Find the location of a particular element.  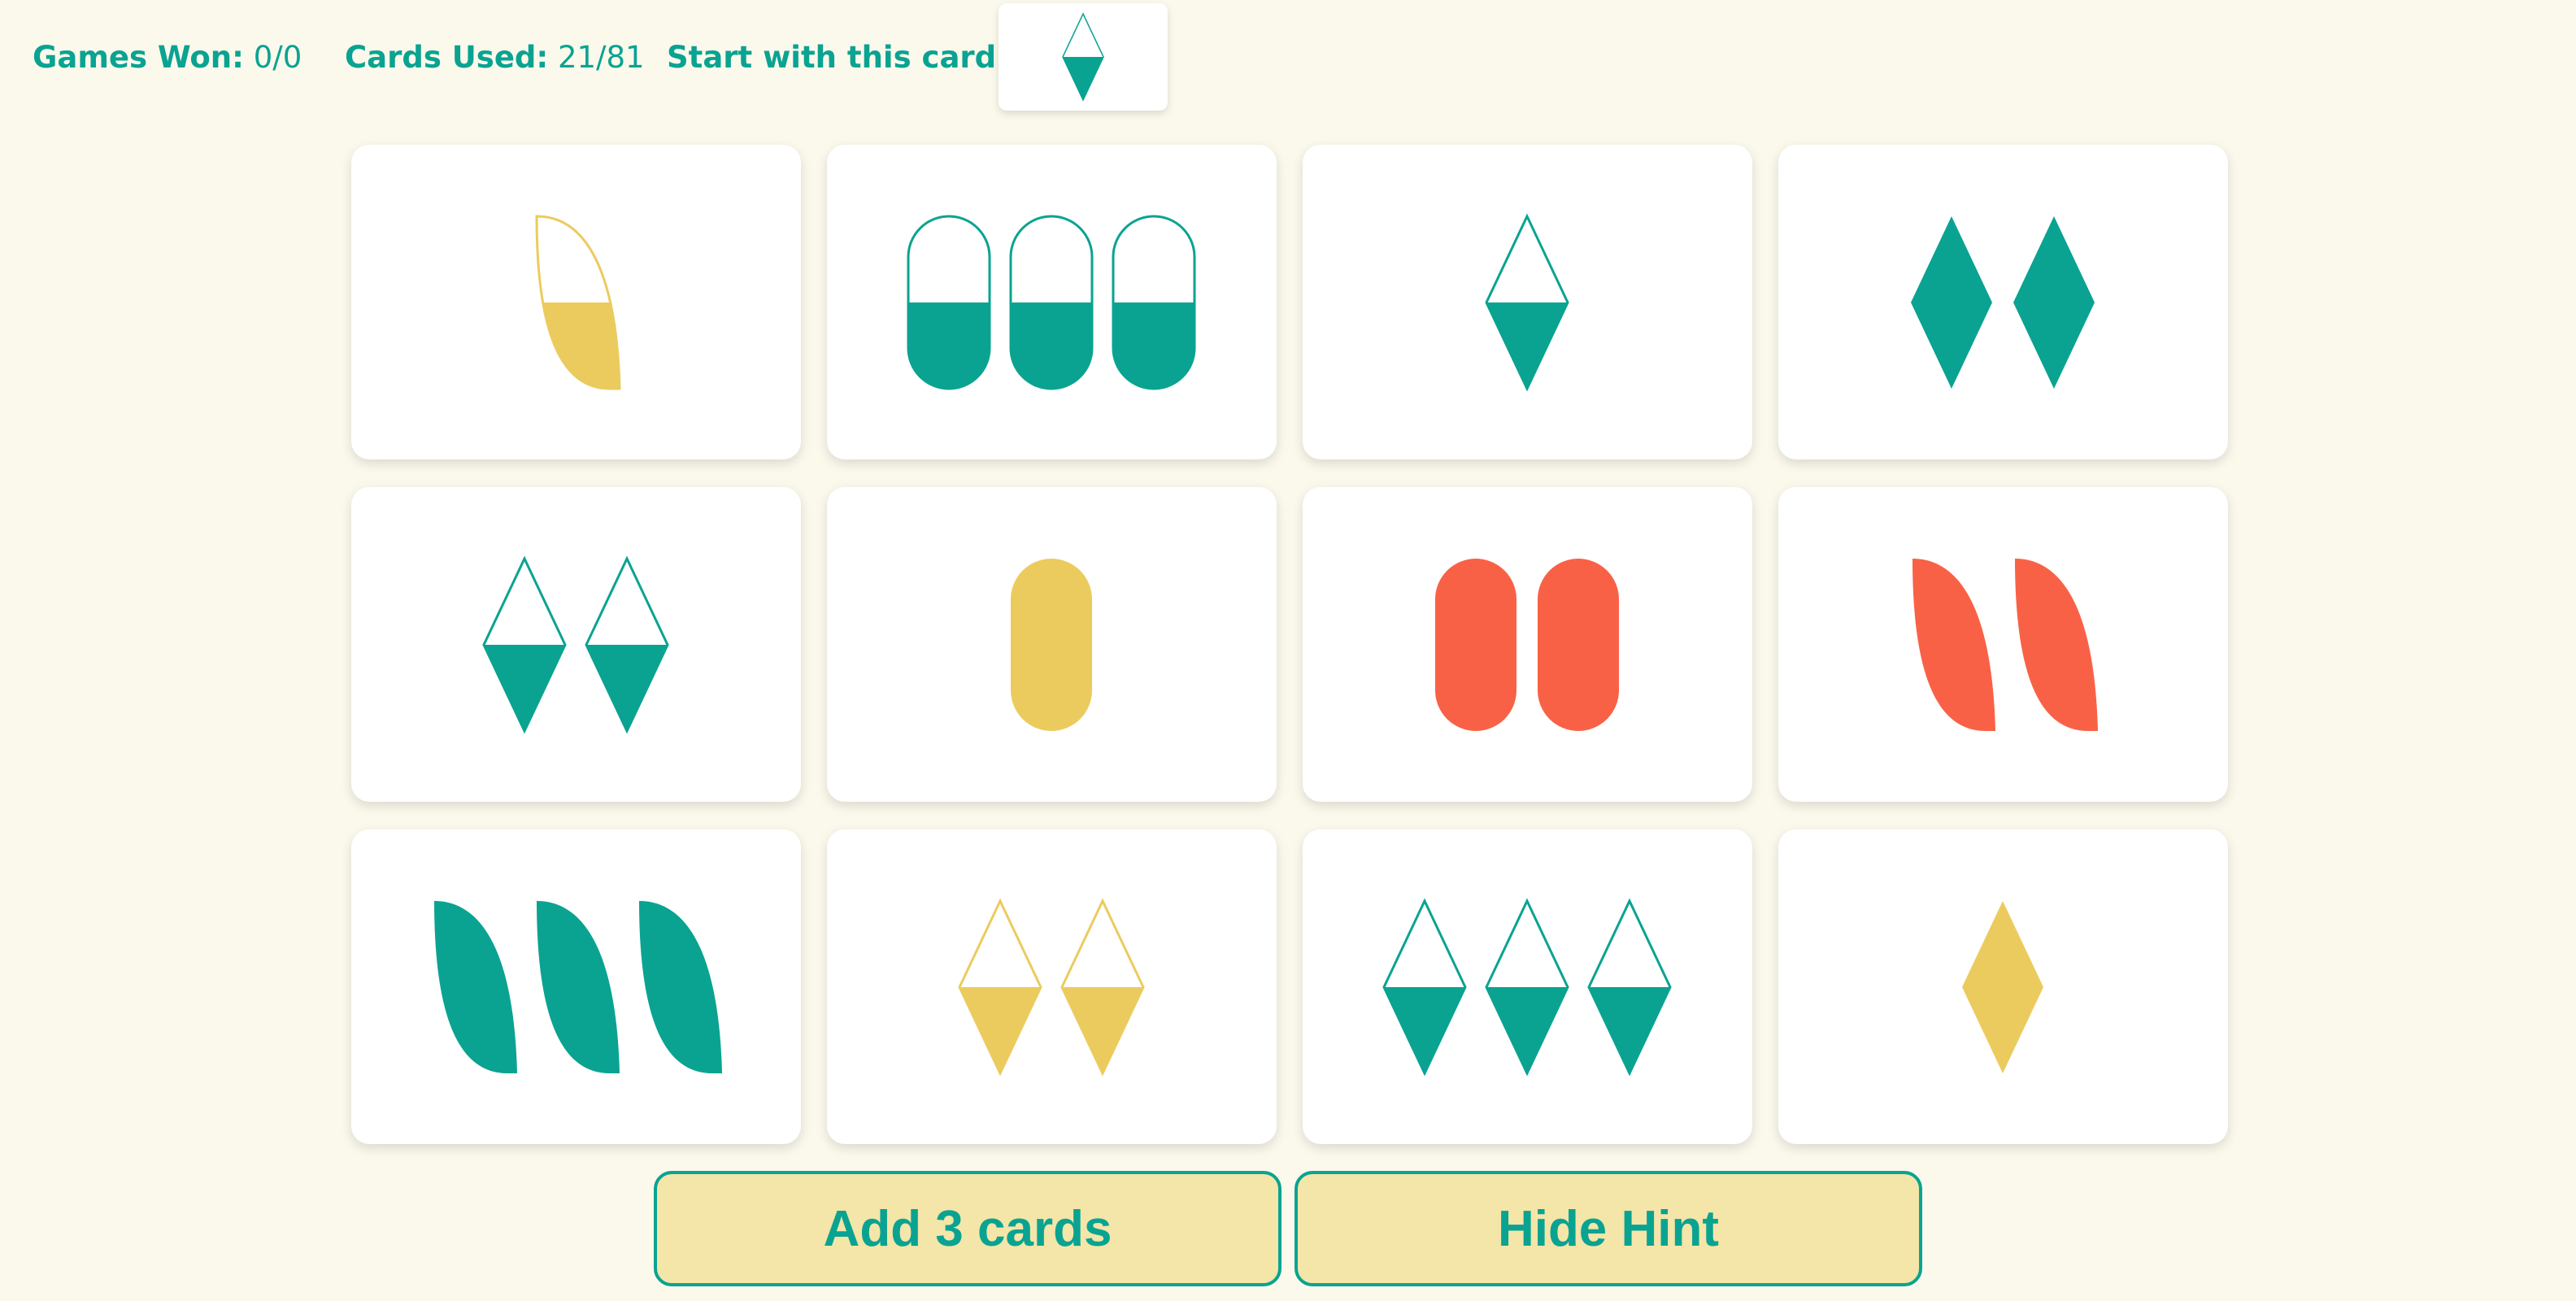

add-3-cards-button: Add 3 cards is located at coordinates (968, 1228).